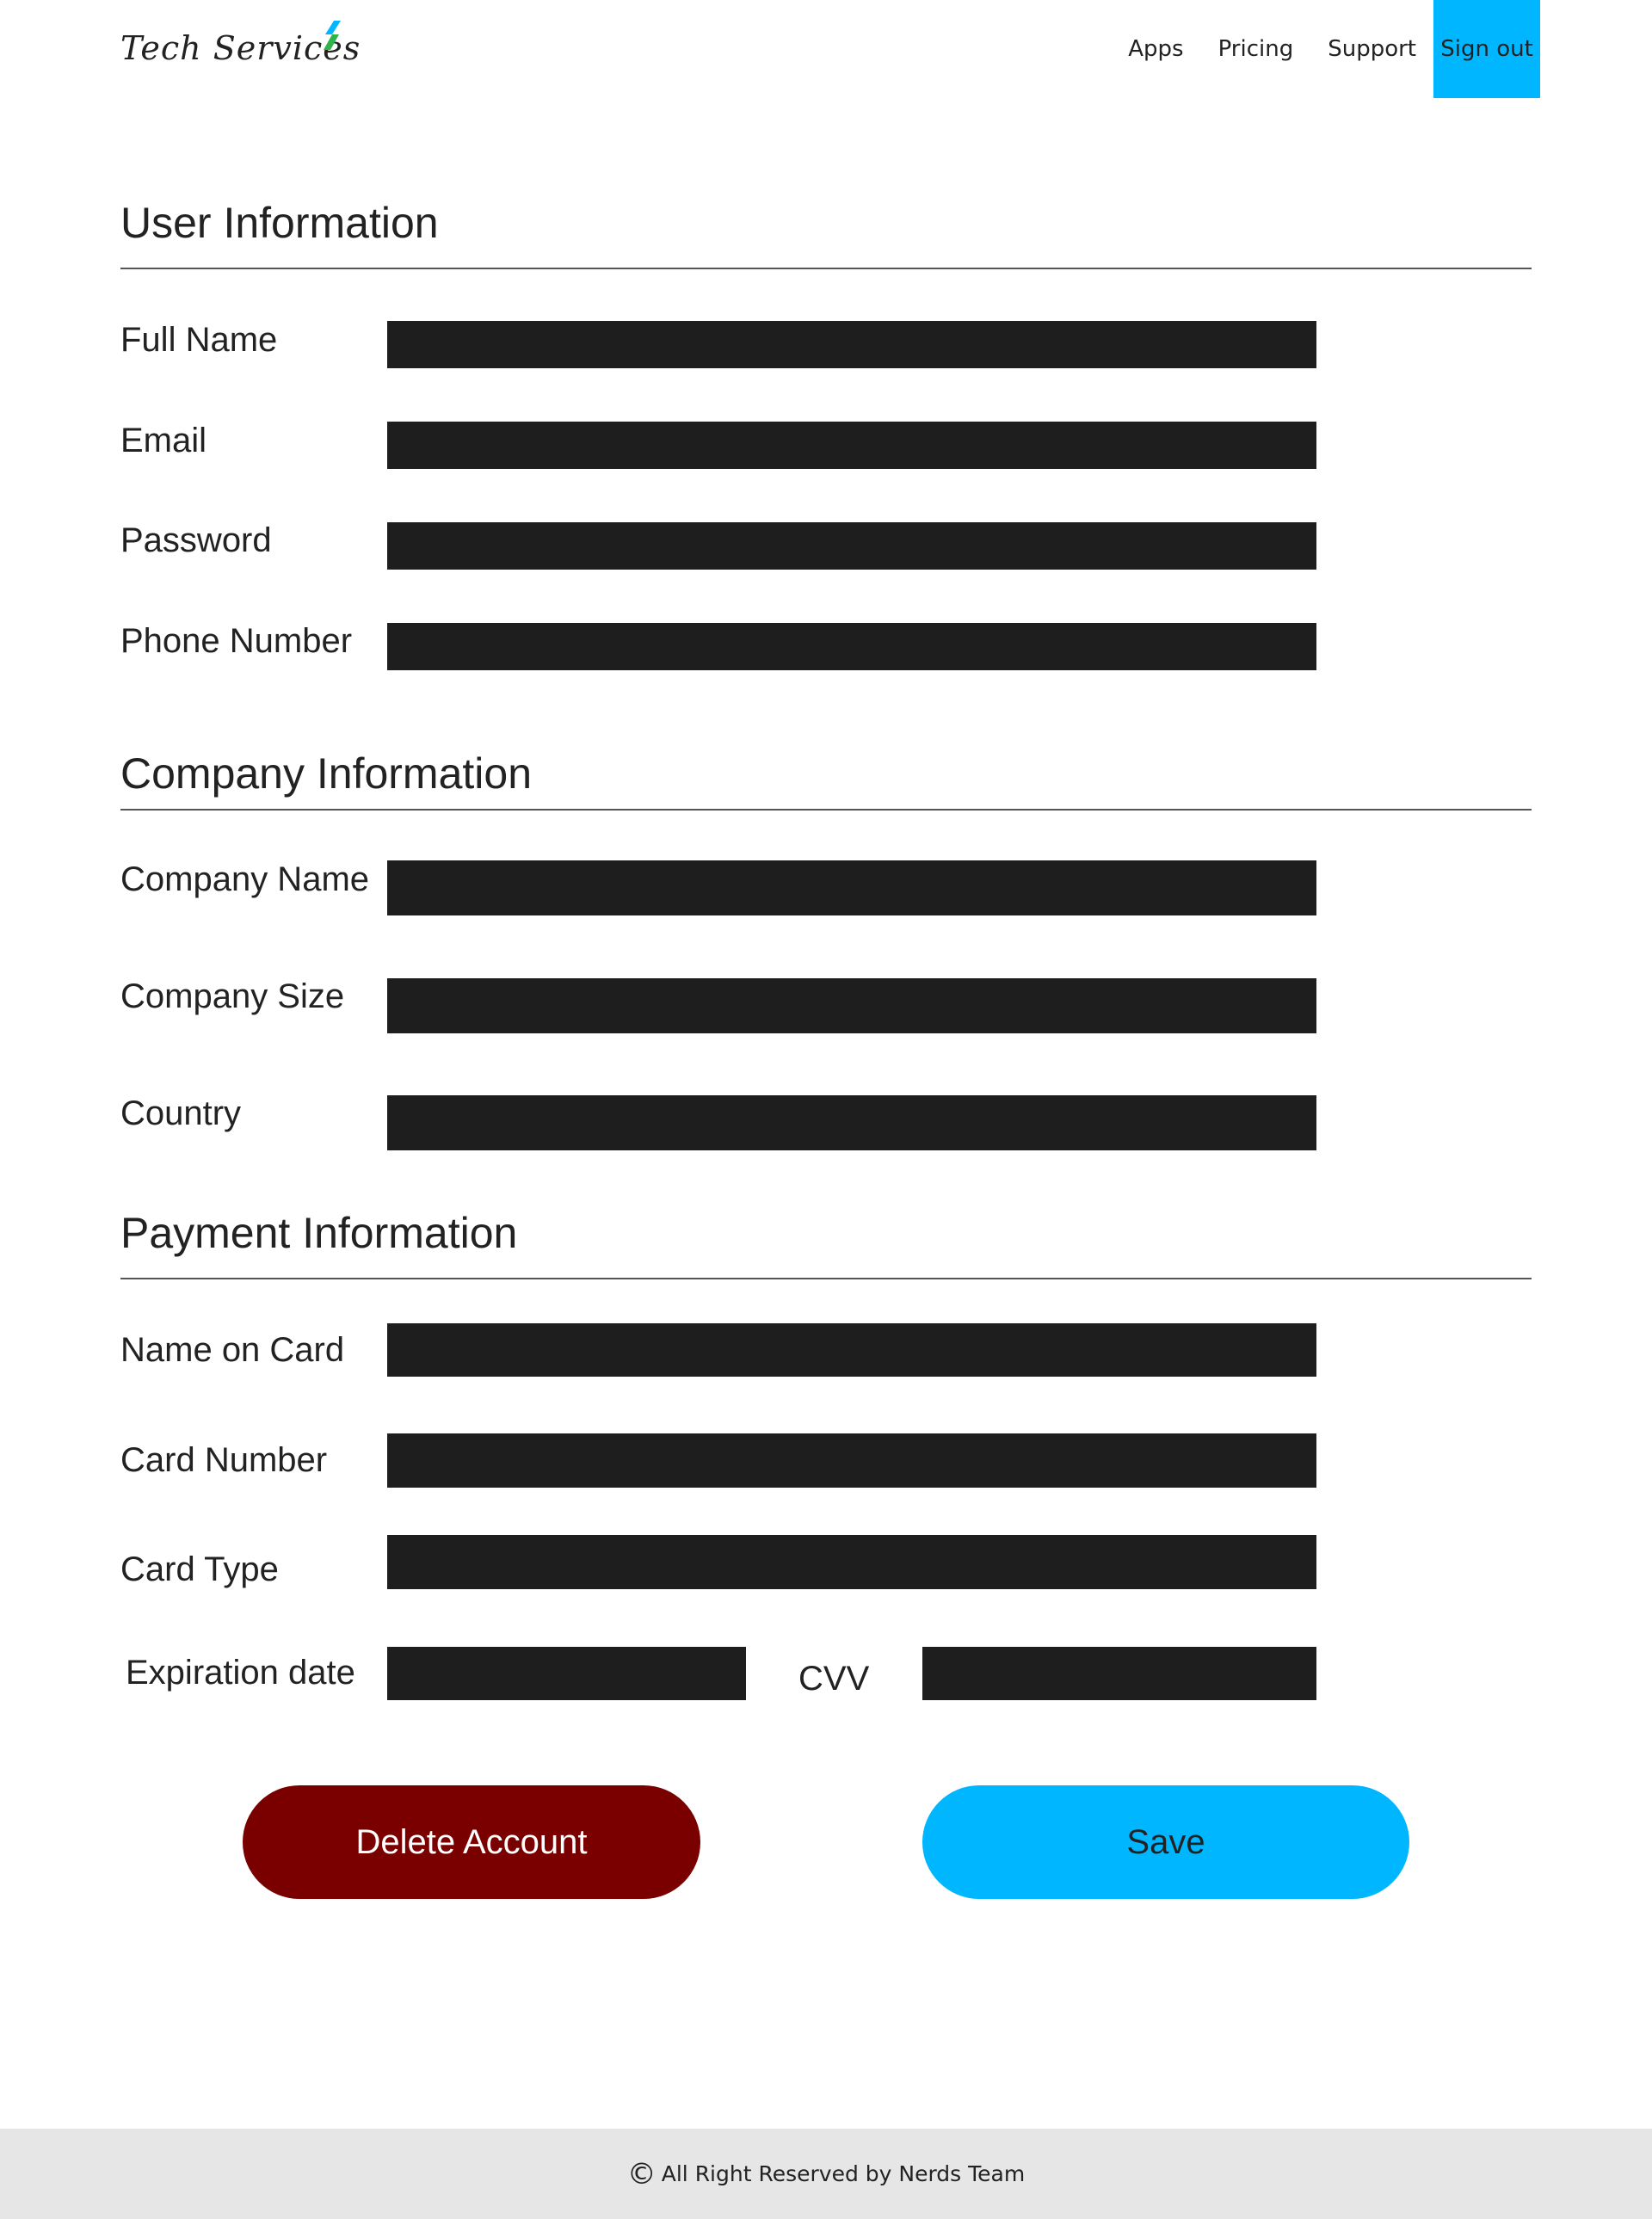 This screenshot has width=1652, height=2219. I want to click on company-name-label: Company Name, so click(245, 879).